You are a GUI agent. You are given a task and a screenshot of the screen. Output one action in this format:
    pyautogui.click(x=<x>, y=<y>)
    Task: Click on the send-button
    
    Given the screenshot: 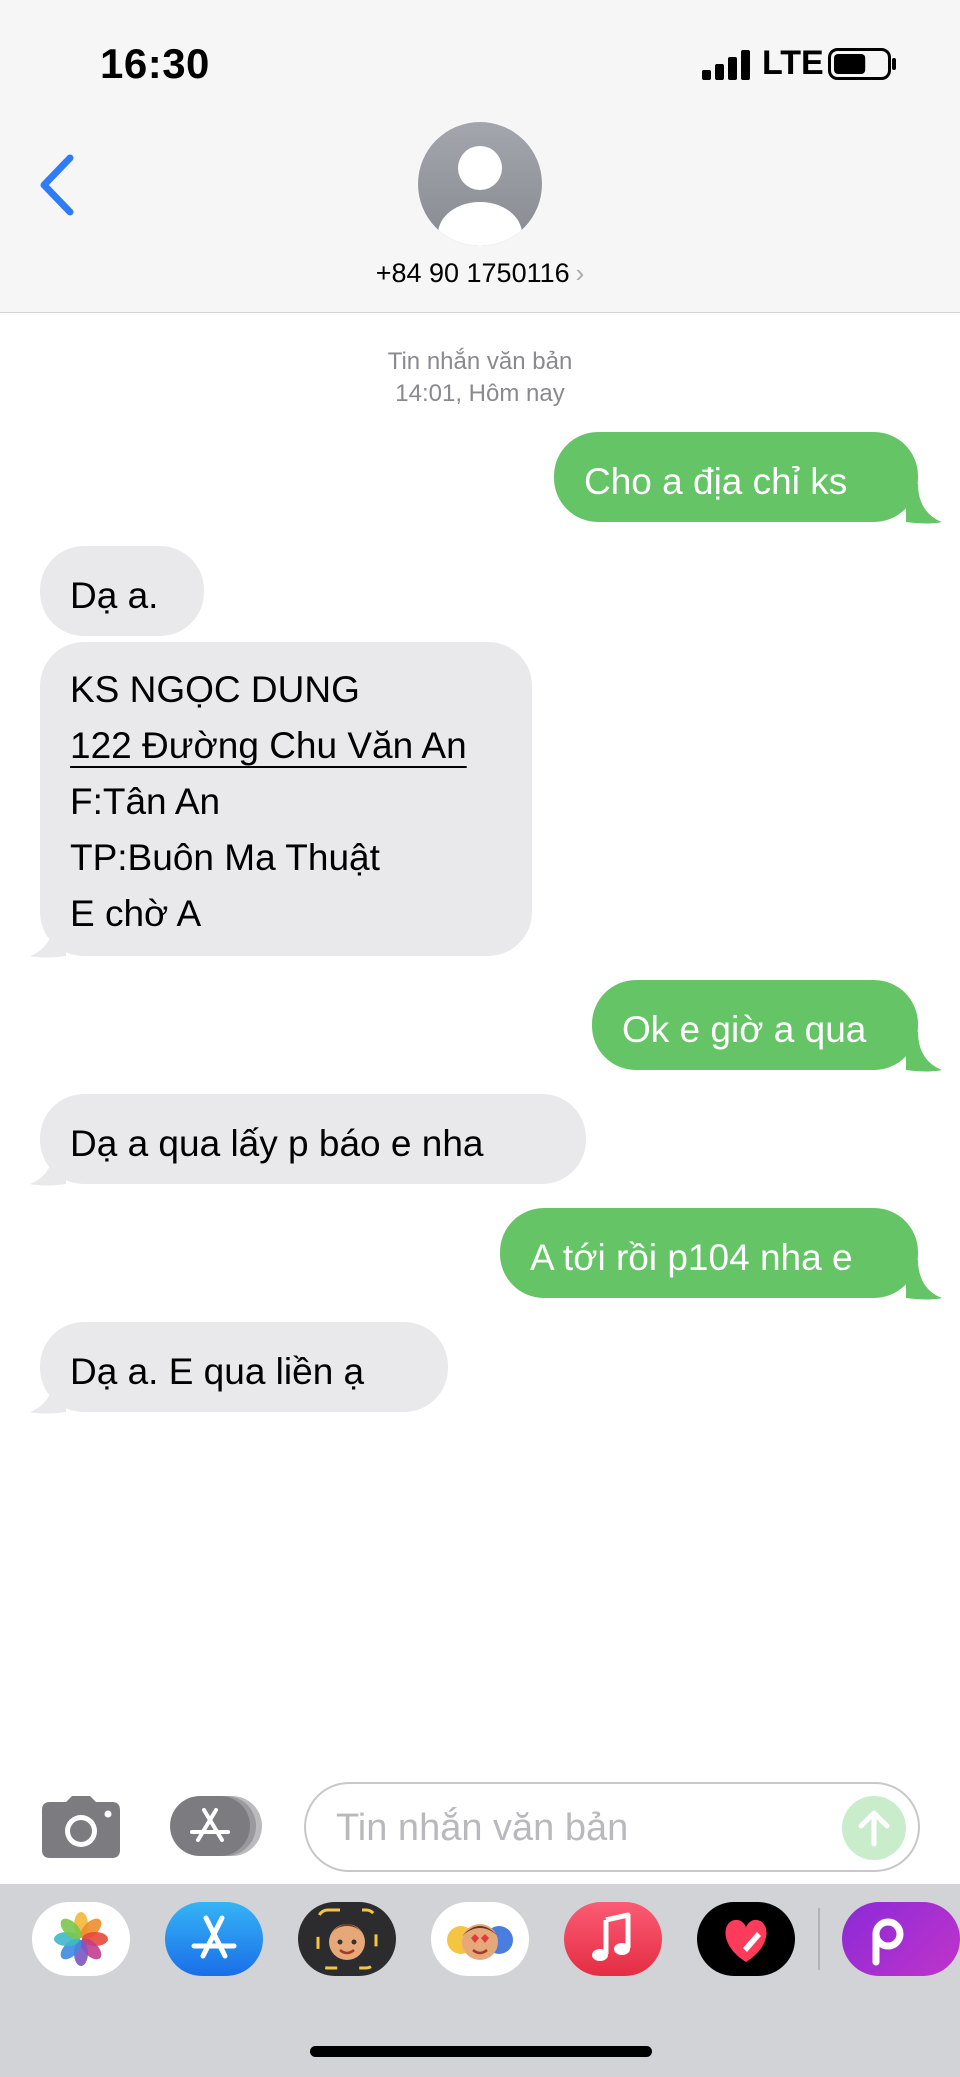 What is the action you would take?
    pyautogui.click(x=874, y=1828)
    